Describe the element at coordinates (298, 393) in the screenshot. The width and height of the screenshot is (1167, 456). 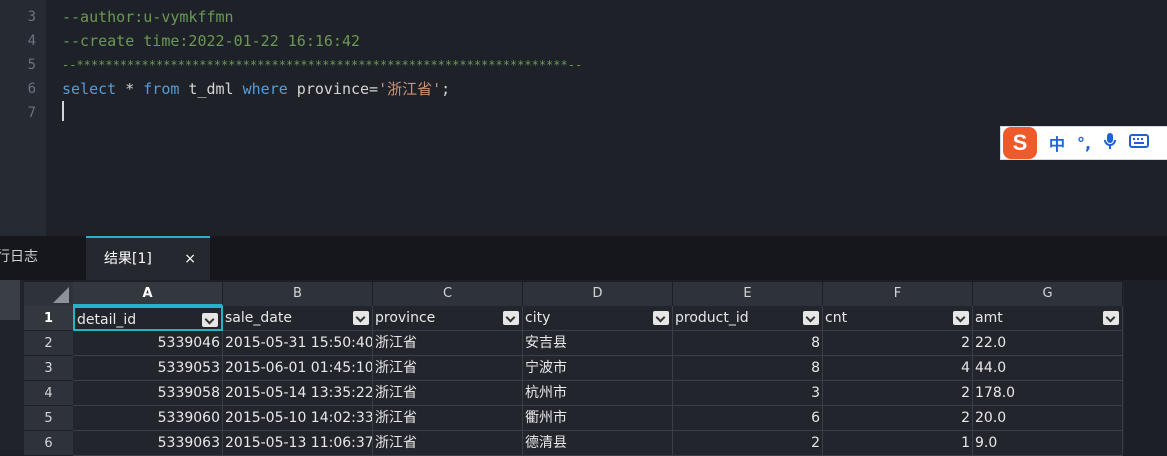
I see `table-cell: 2015-05-14 13:35:22` at that location.